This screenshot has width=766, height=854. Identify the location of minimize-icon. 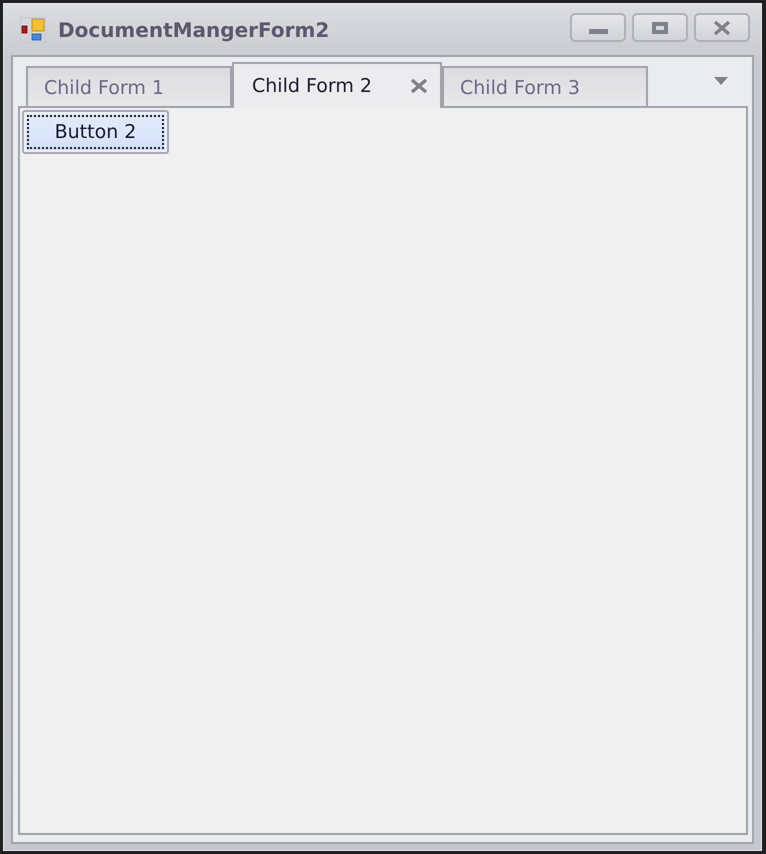
(598, 31).